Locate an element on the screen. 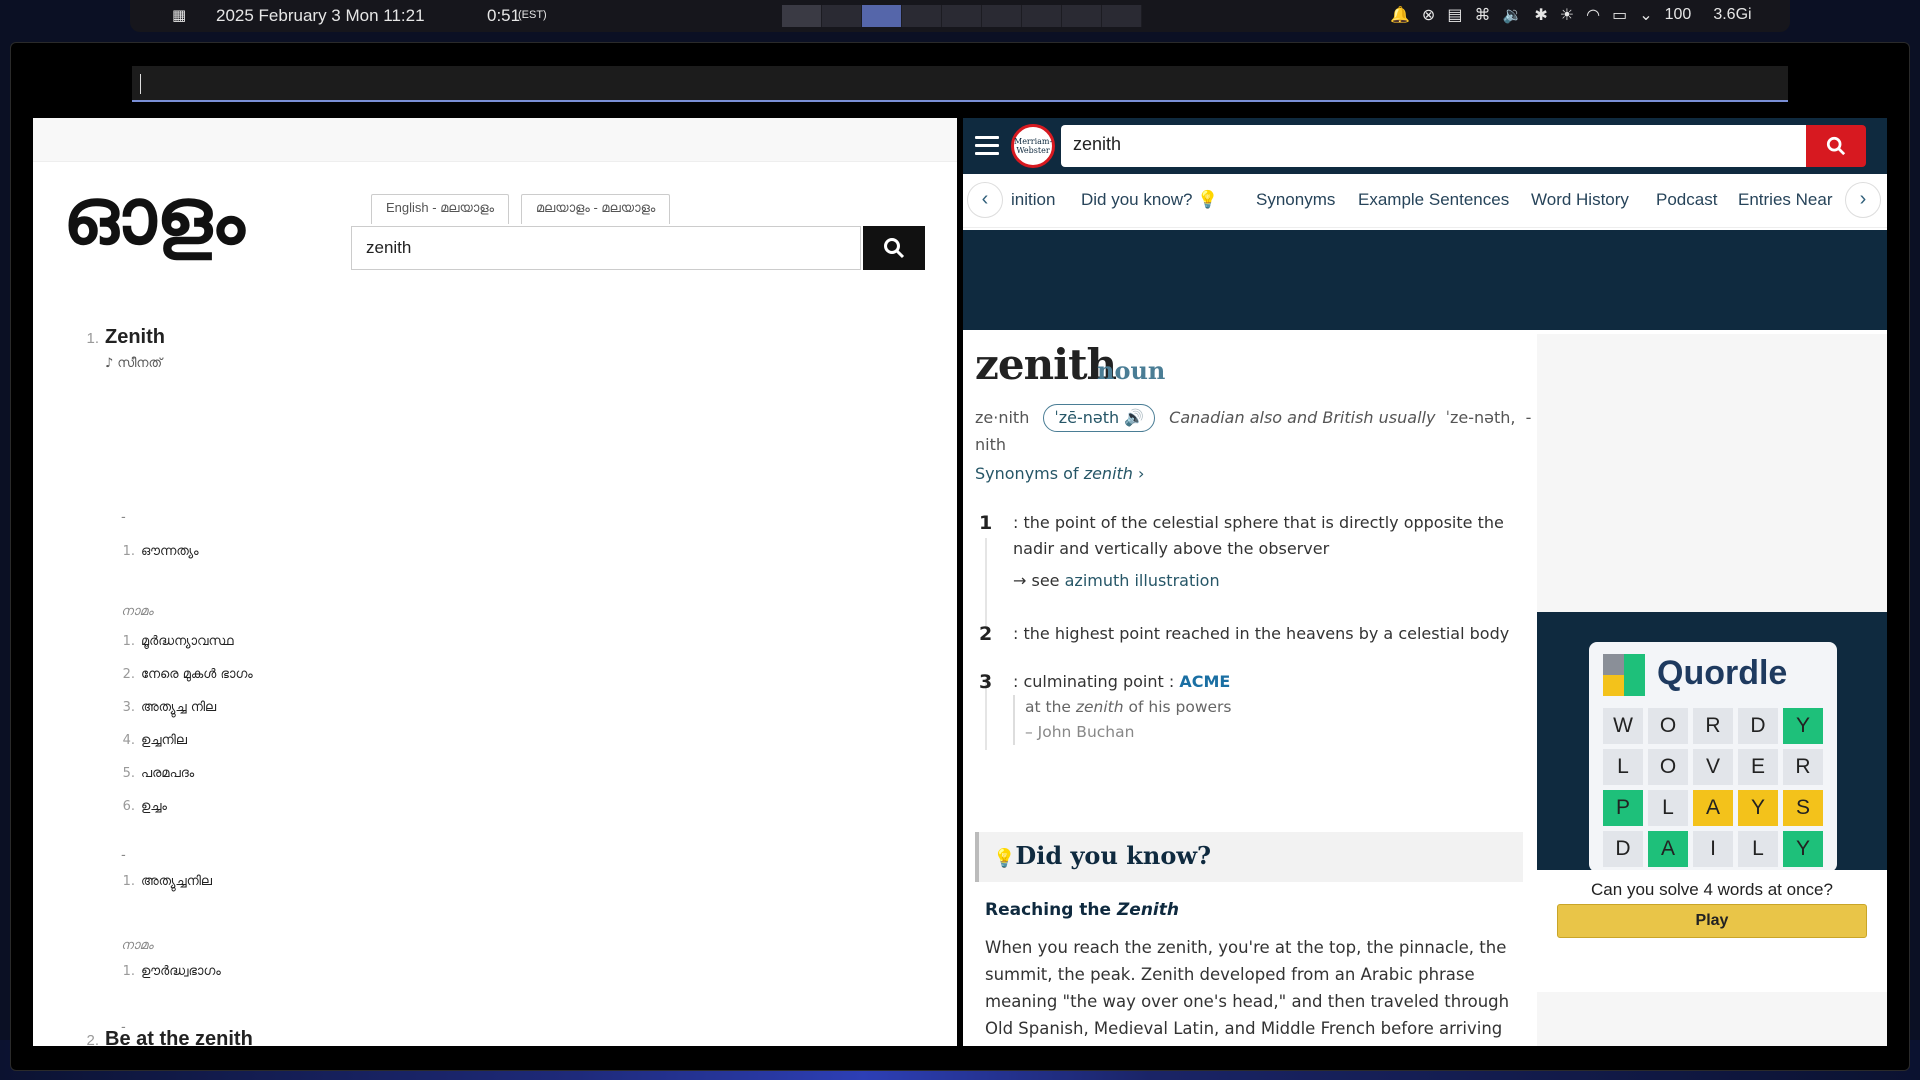  group-label: - is located at coordinates (123, 855).